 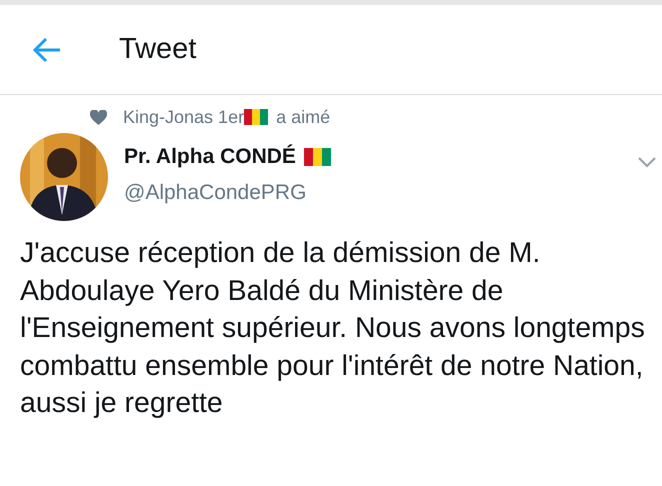 I want to click on page-title: Tweet, so click(x=157, y=49).